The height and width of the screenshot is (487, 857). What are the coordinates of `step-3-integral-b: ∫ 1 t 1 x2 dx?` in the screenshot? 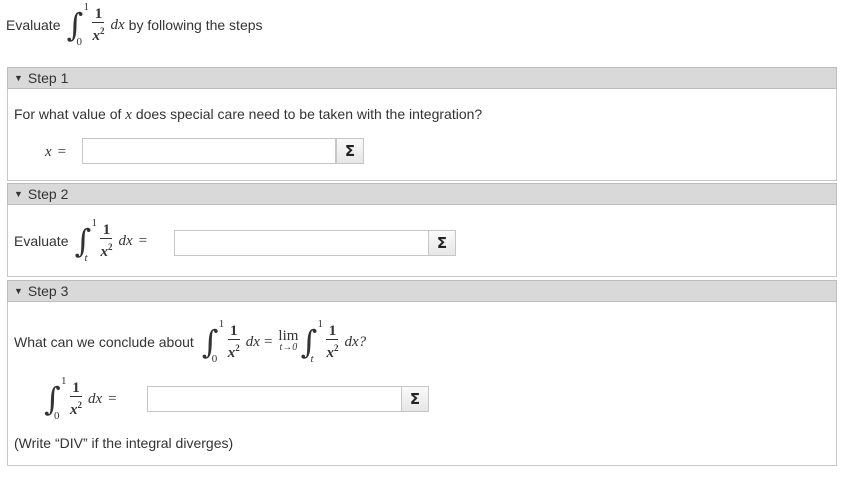 It's located at (333, 341).